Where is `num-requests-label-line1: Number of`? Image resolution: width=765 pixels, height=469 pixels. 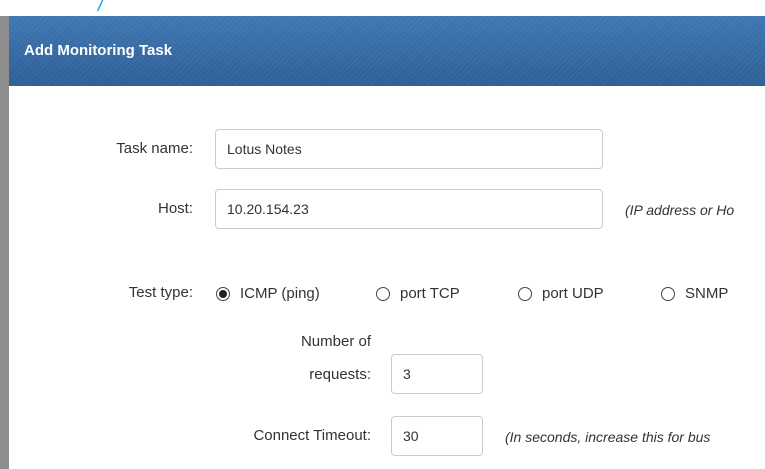
num-requests-label-line1: Number of is located at coordinates (335, 341).